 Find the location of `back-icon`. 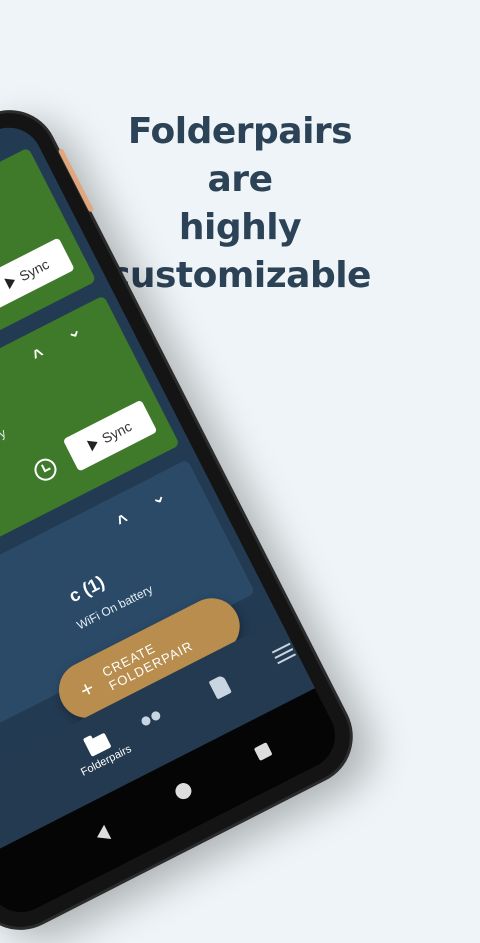

back-icon is located at coordinates (102, 834).